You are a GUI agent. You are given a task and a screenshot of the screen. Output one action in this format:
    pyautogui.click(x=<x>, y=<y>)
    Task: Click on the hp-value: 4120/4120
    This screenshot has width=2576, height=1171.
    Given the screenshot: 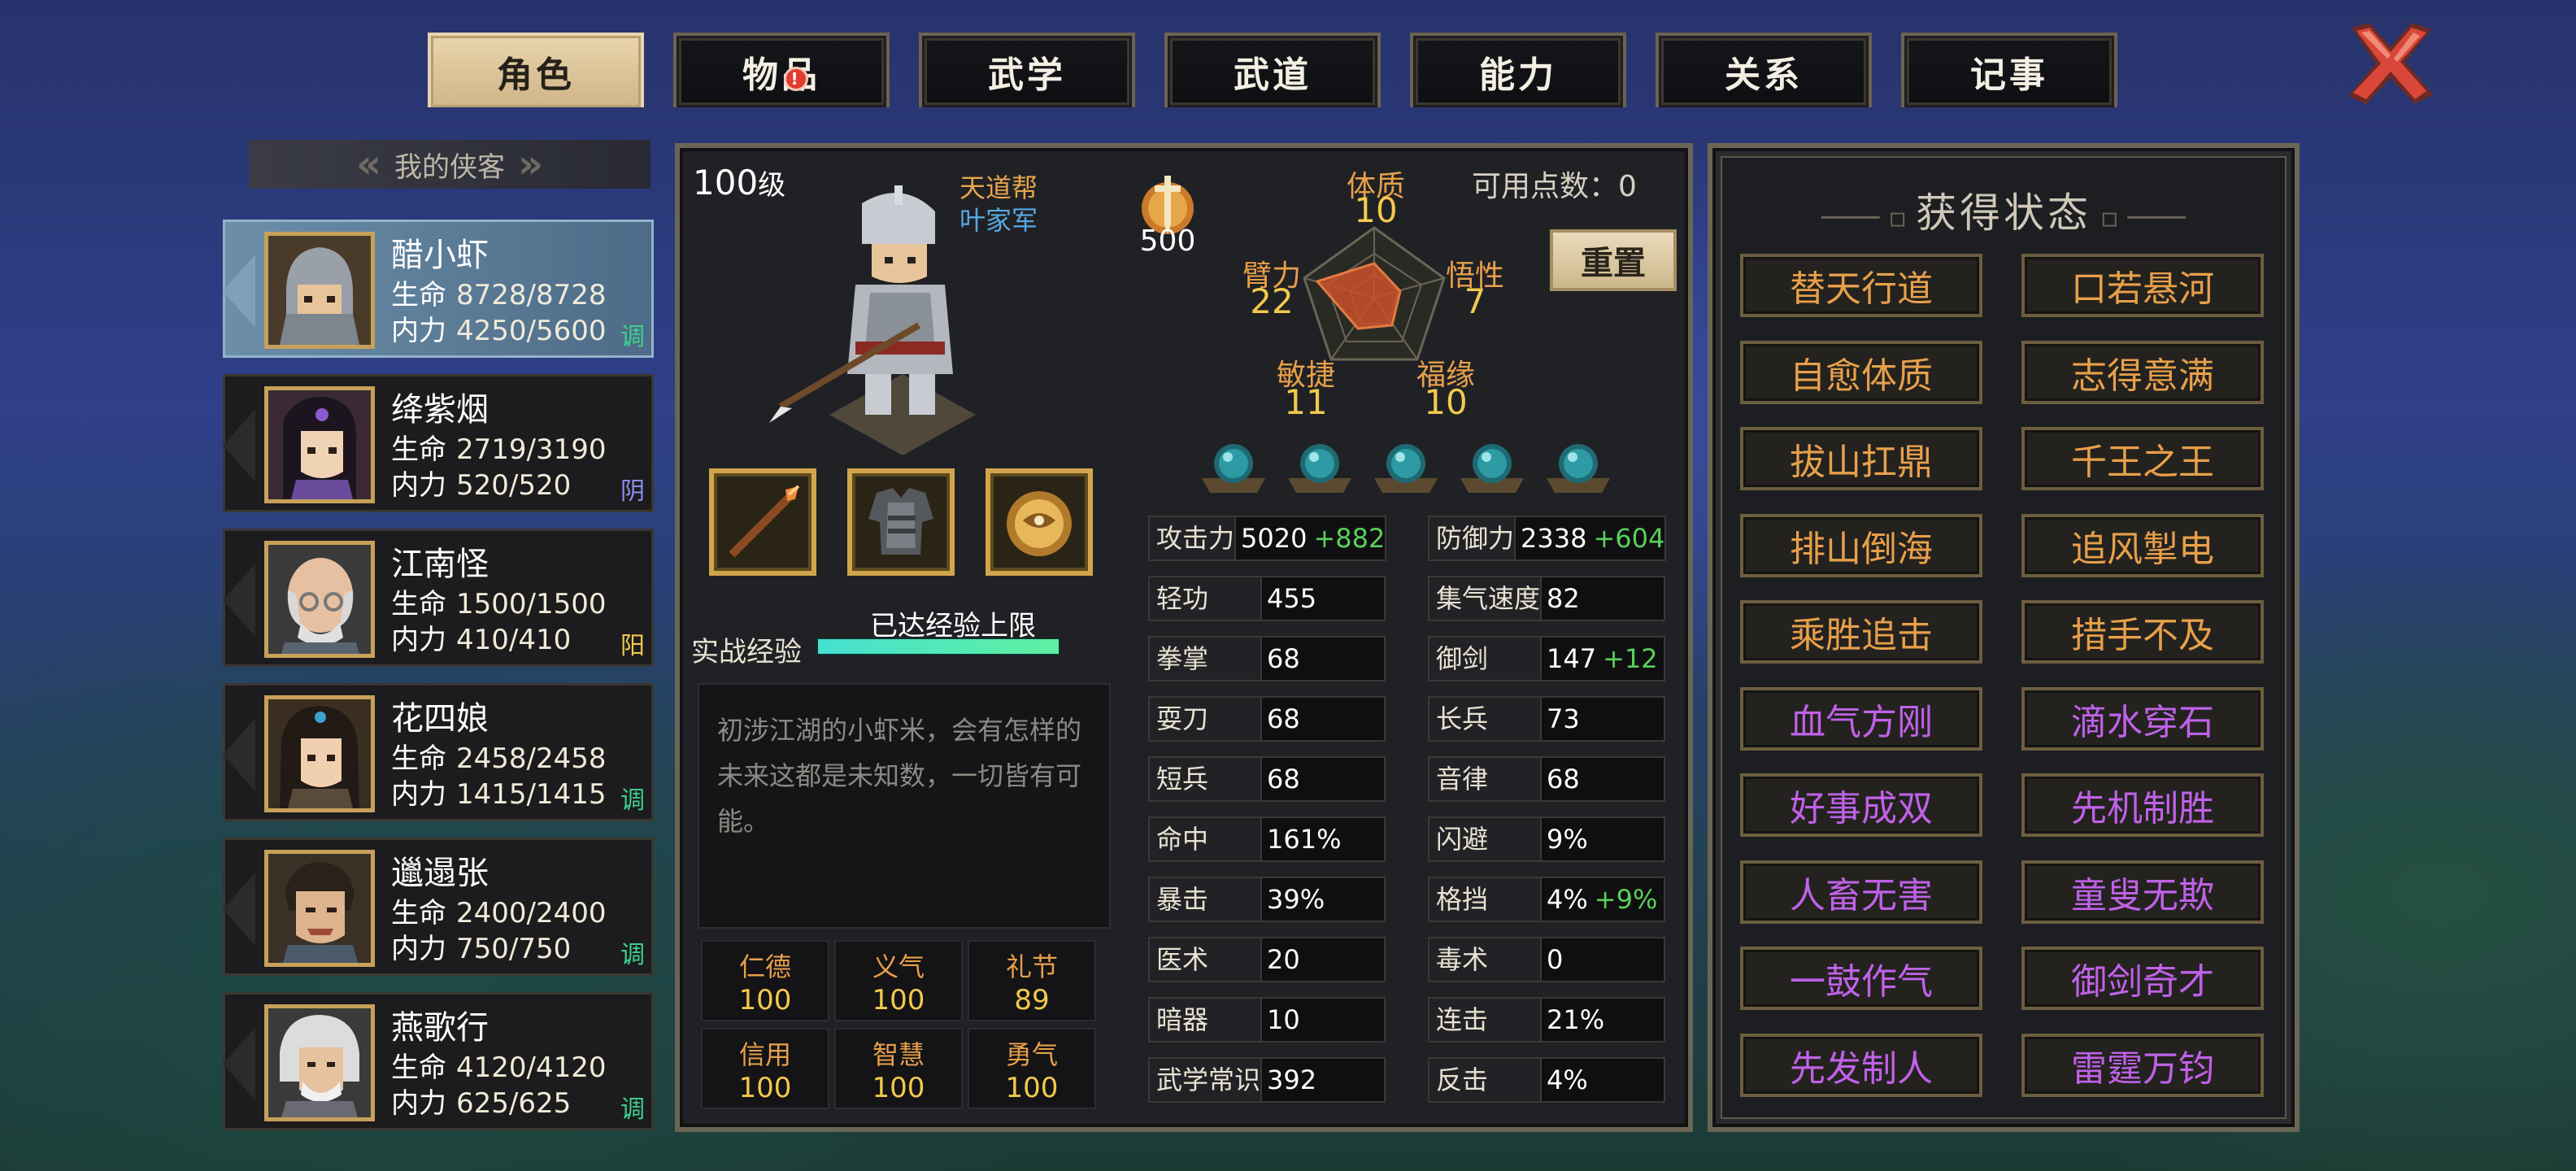 What is the action you would take?
    pyautogui.click(x=532, y=1067)
    